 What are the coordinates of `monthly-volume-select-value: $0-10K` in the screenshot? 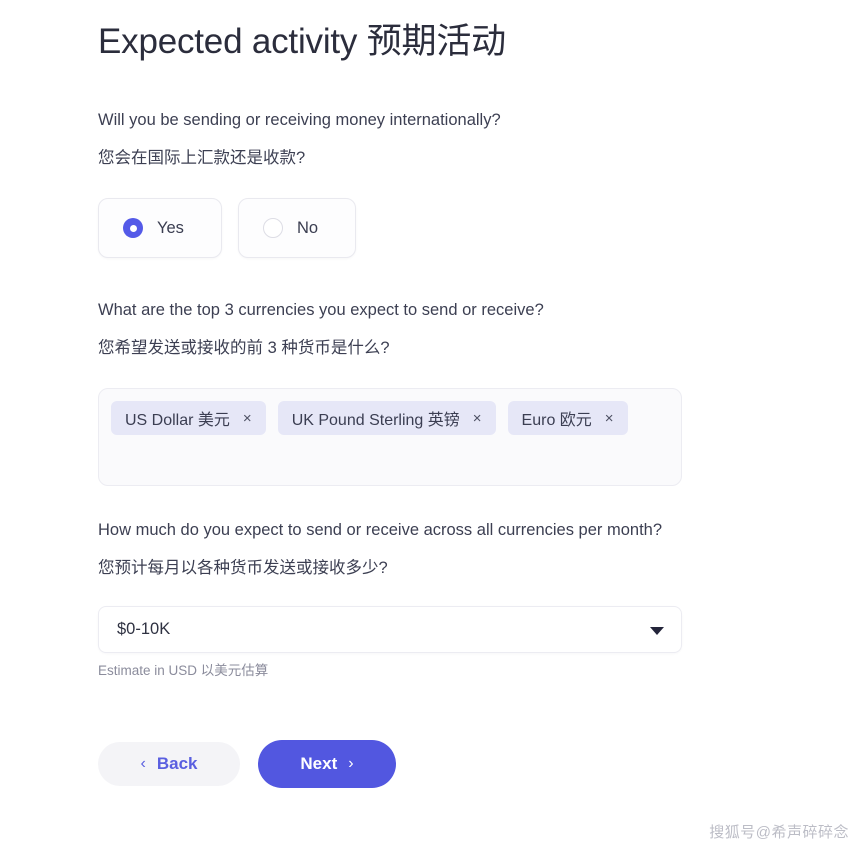 It's located at (144, 629).